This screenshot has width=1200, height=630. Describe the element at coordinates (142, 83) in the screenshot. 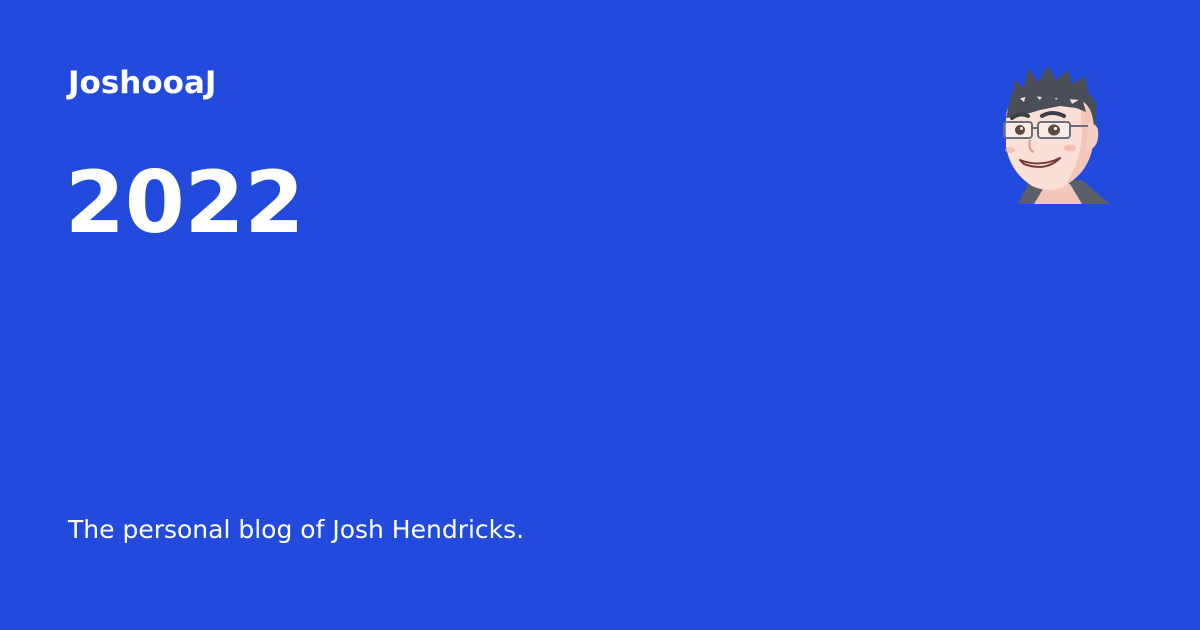

I see `site-name: JoshooaJ` at that location.